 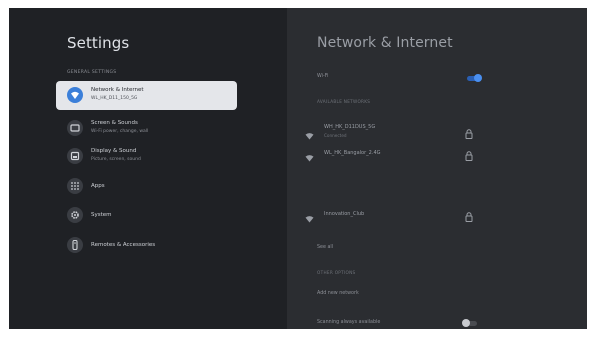 I want to click on gear-icon, so click(x=75, y=215).